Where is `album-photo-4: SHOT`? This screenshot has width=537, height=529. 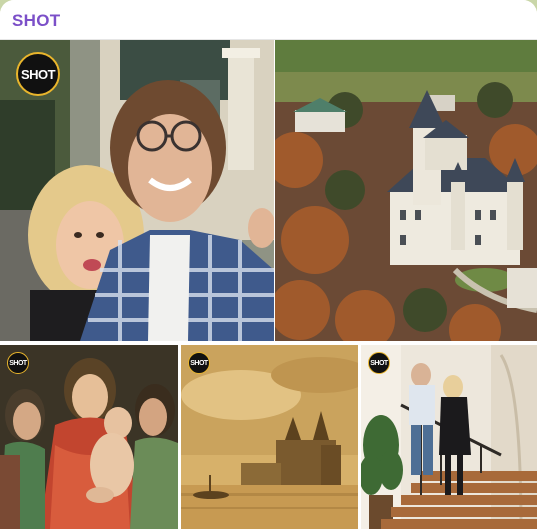
album-photo-4: SHOT is located at coordinates (269, 437).